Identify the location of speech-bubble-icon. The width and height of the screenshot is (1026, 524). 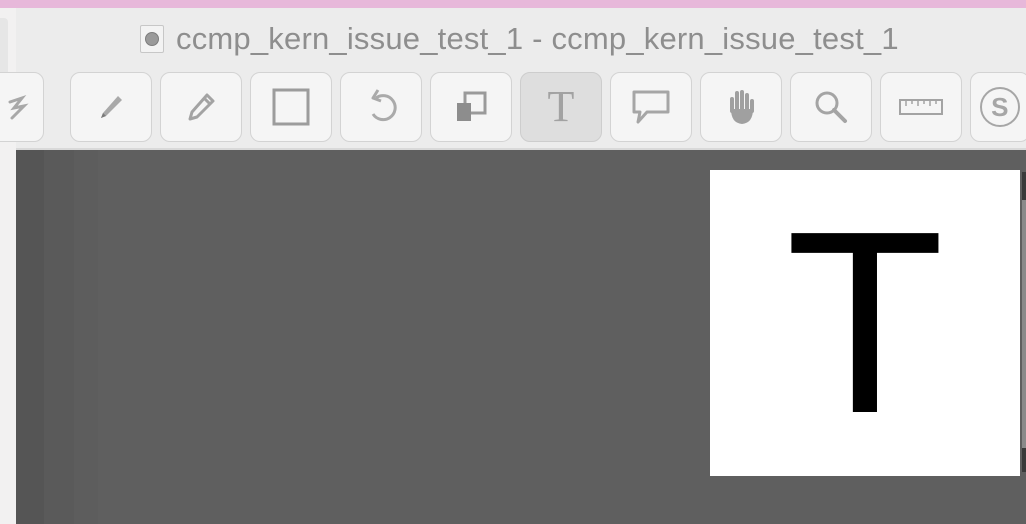
(651, 107).